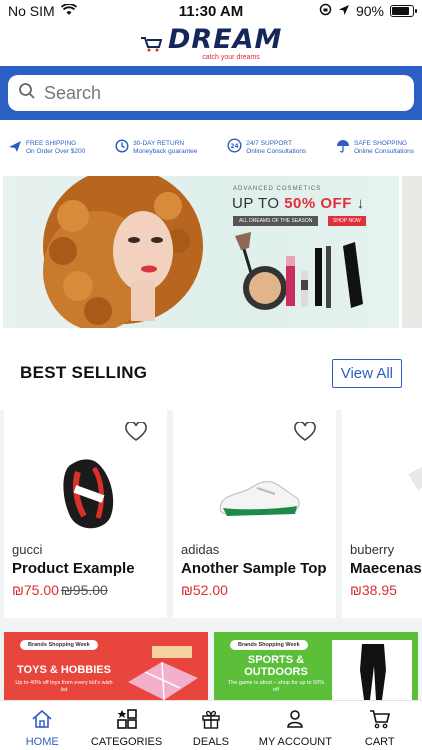 This screenshot has height=750, width=422. I want to click on product-price: ₪38.95, so click(373, 590).